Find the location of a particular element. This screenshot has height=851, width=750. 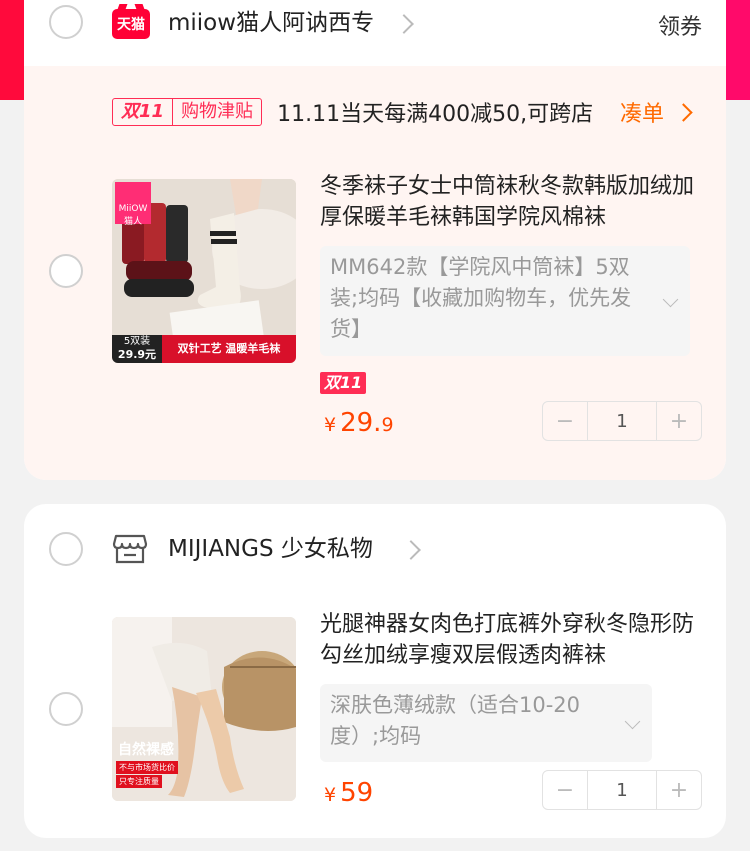

price: ¥59 is located at coordinates (349, 793).